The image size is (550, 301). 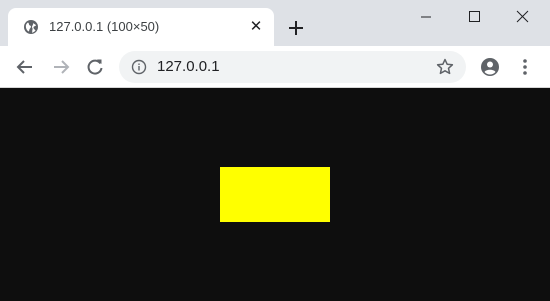 I want to click on globe-icon, so click(x=31, y=27).